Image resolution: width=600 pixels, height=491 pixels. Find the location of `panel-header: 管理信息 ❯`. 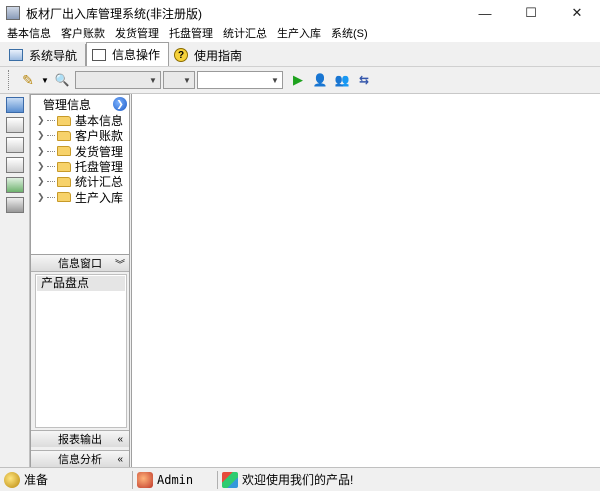

panel-header: 管理信息 ❯ is located at coordinates (80, 104).